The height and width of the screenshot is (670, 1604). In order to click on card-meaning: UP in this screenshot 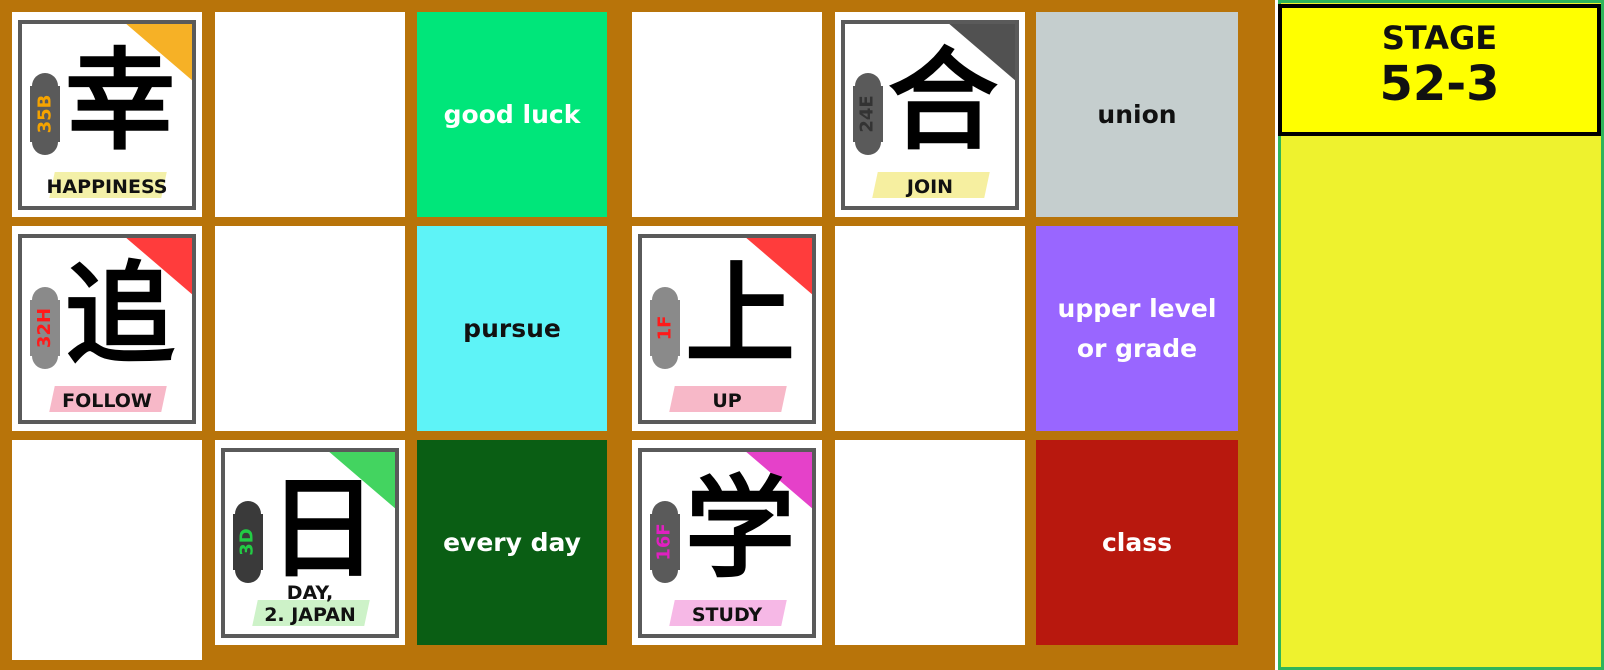, I will do `click(727, 400)`.